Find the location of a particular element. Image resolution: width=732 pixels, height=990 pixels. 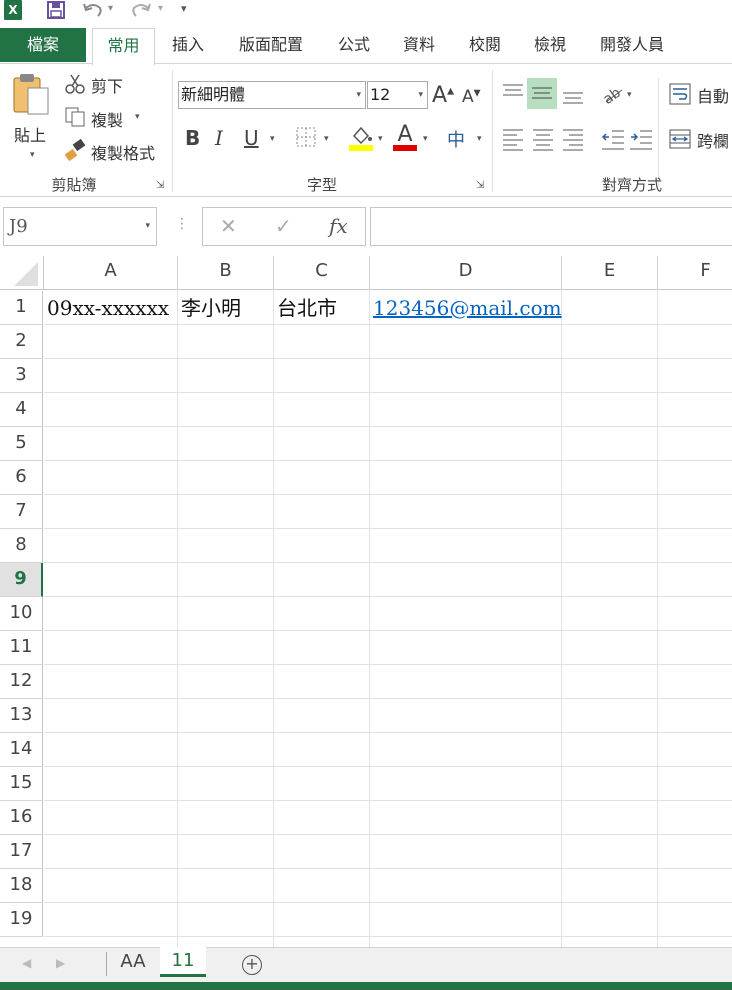

insert-function-icon: fx is located at coordinates (338, 226).